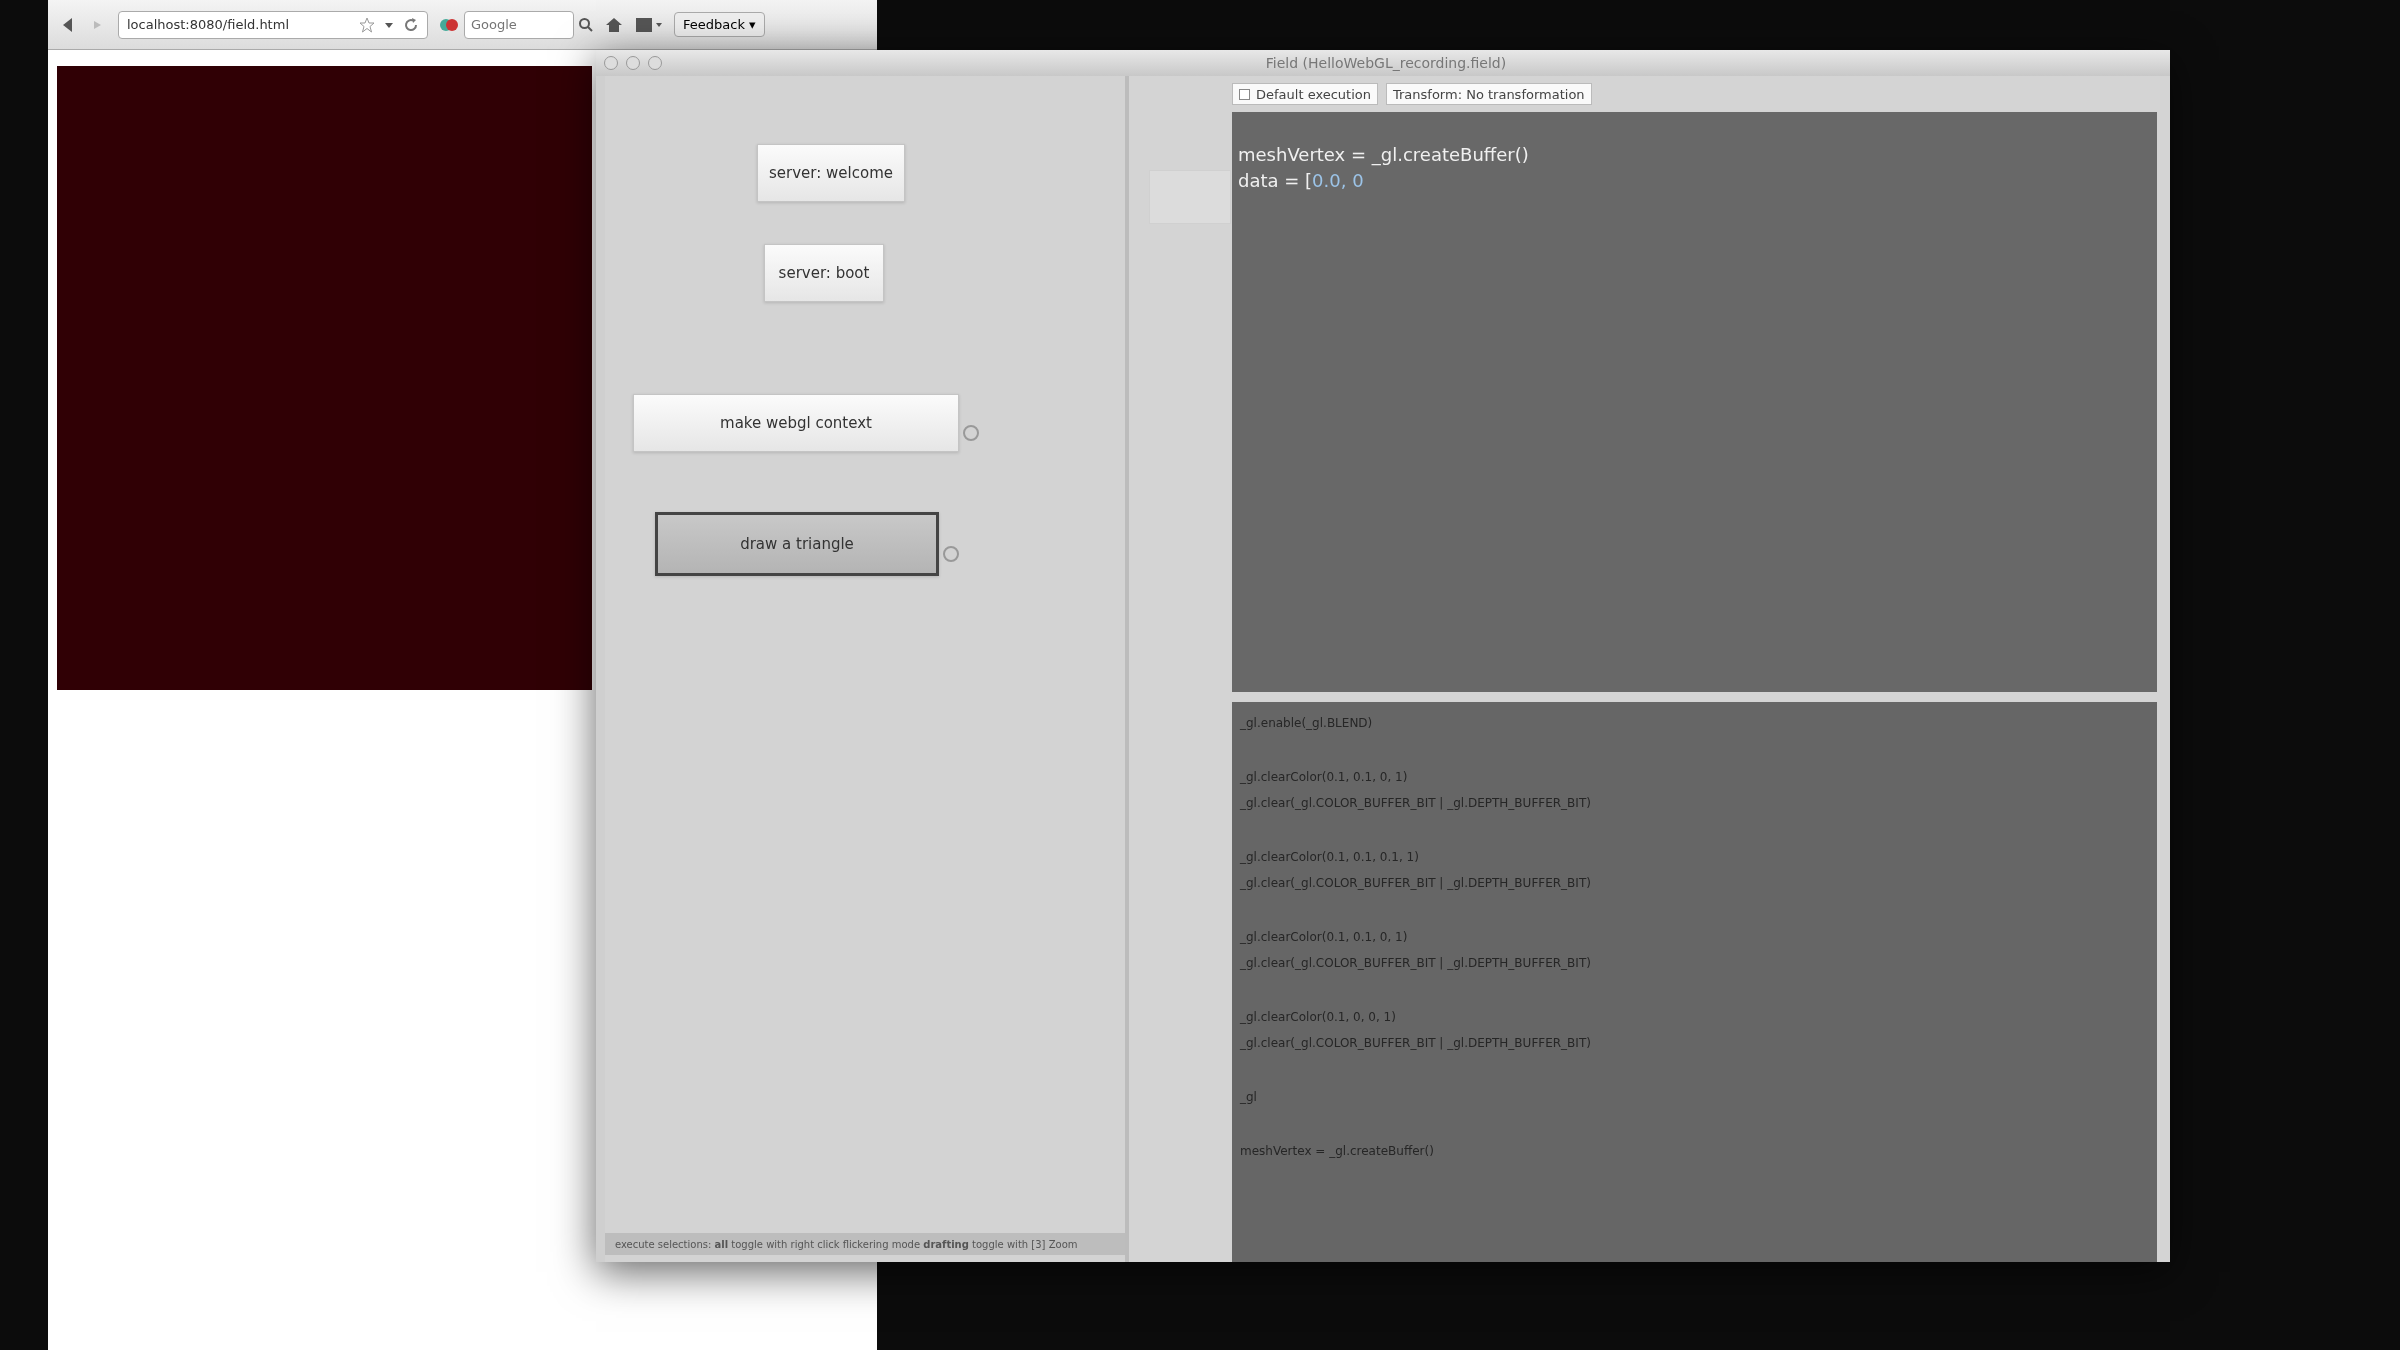 The height and width of the screenshot is (1350, 2400). Describe the element at coordinates (1330, 857) in the screenshot. I see `code-line: _gl.clearColor(0.1, 0.1, 0.1, 1)` at that location.